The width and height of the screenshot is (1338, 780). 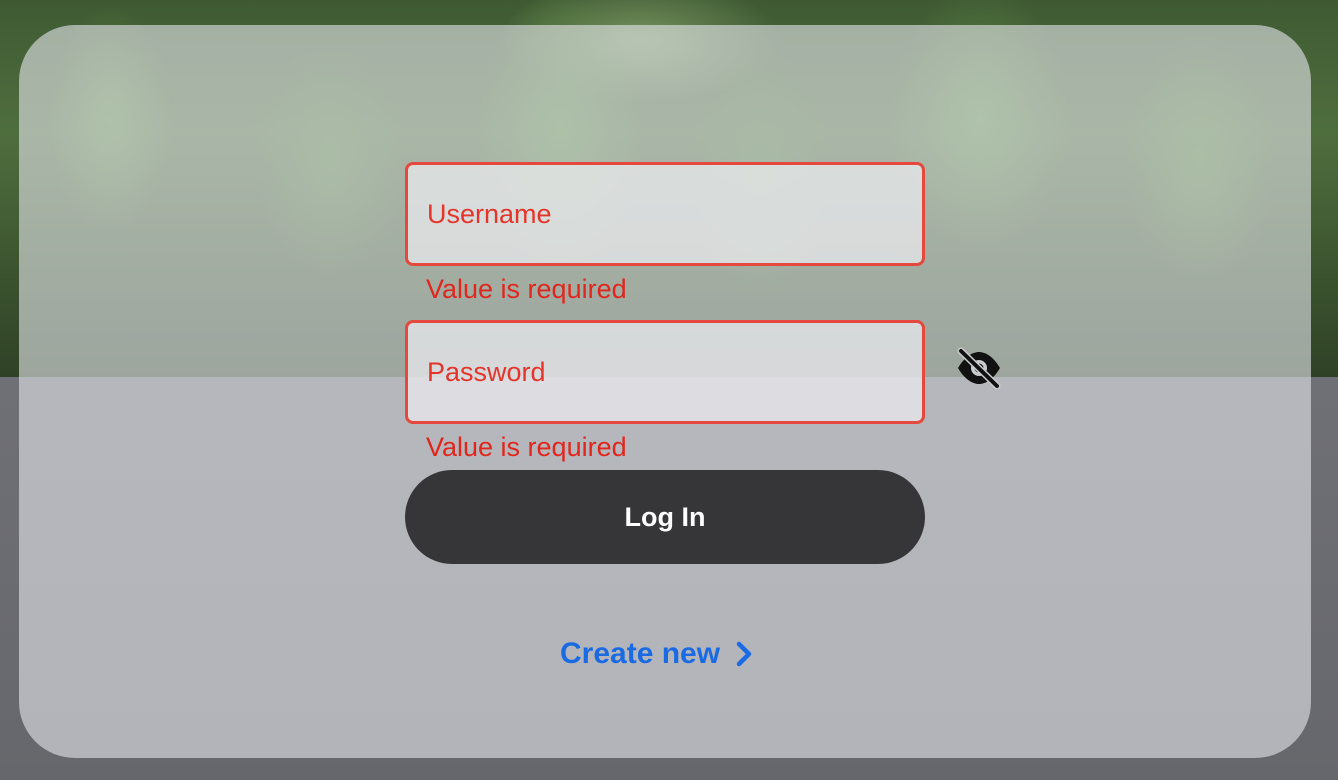 I want to click on password-field, so click(x=665, y=372).